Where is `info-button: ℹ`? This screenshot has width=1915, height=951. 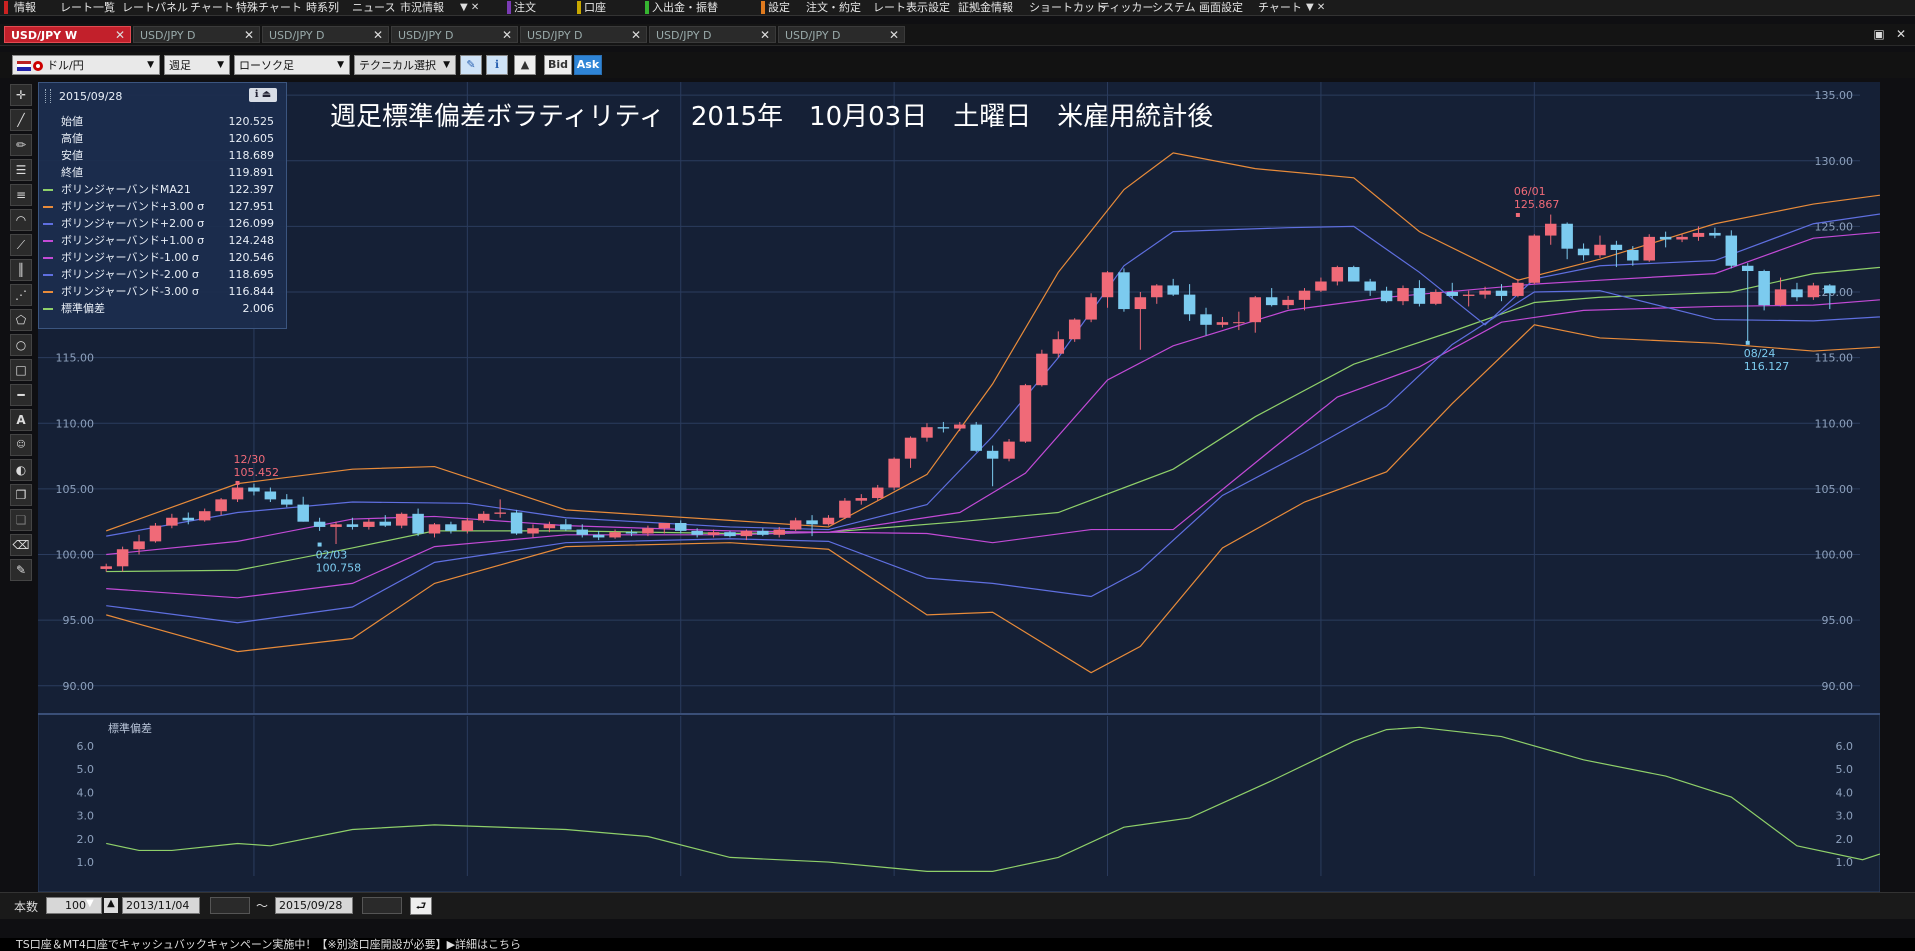
info-button: ℹ is located at coordinates (497, 65).